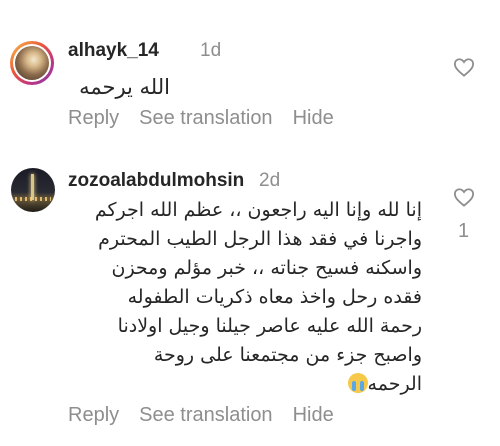 This screenshot has height=446, width=500. I want to click on comment-text-line: رحمة الله عليه عاصر جيلنا وجيل اولادنا, so click(269, 326).